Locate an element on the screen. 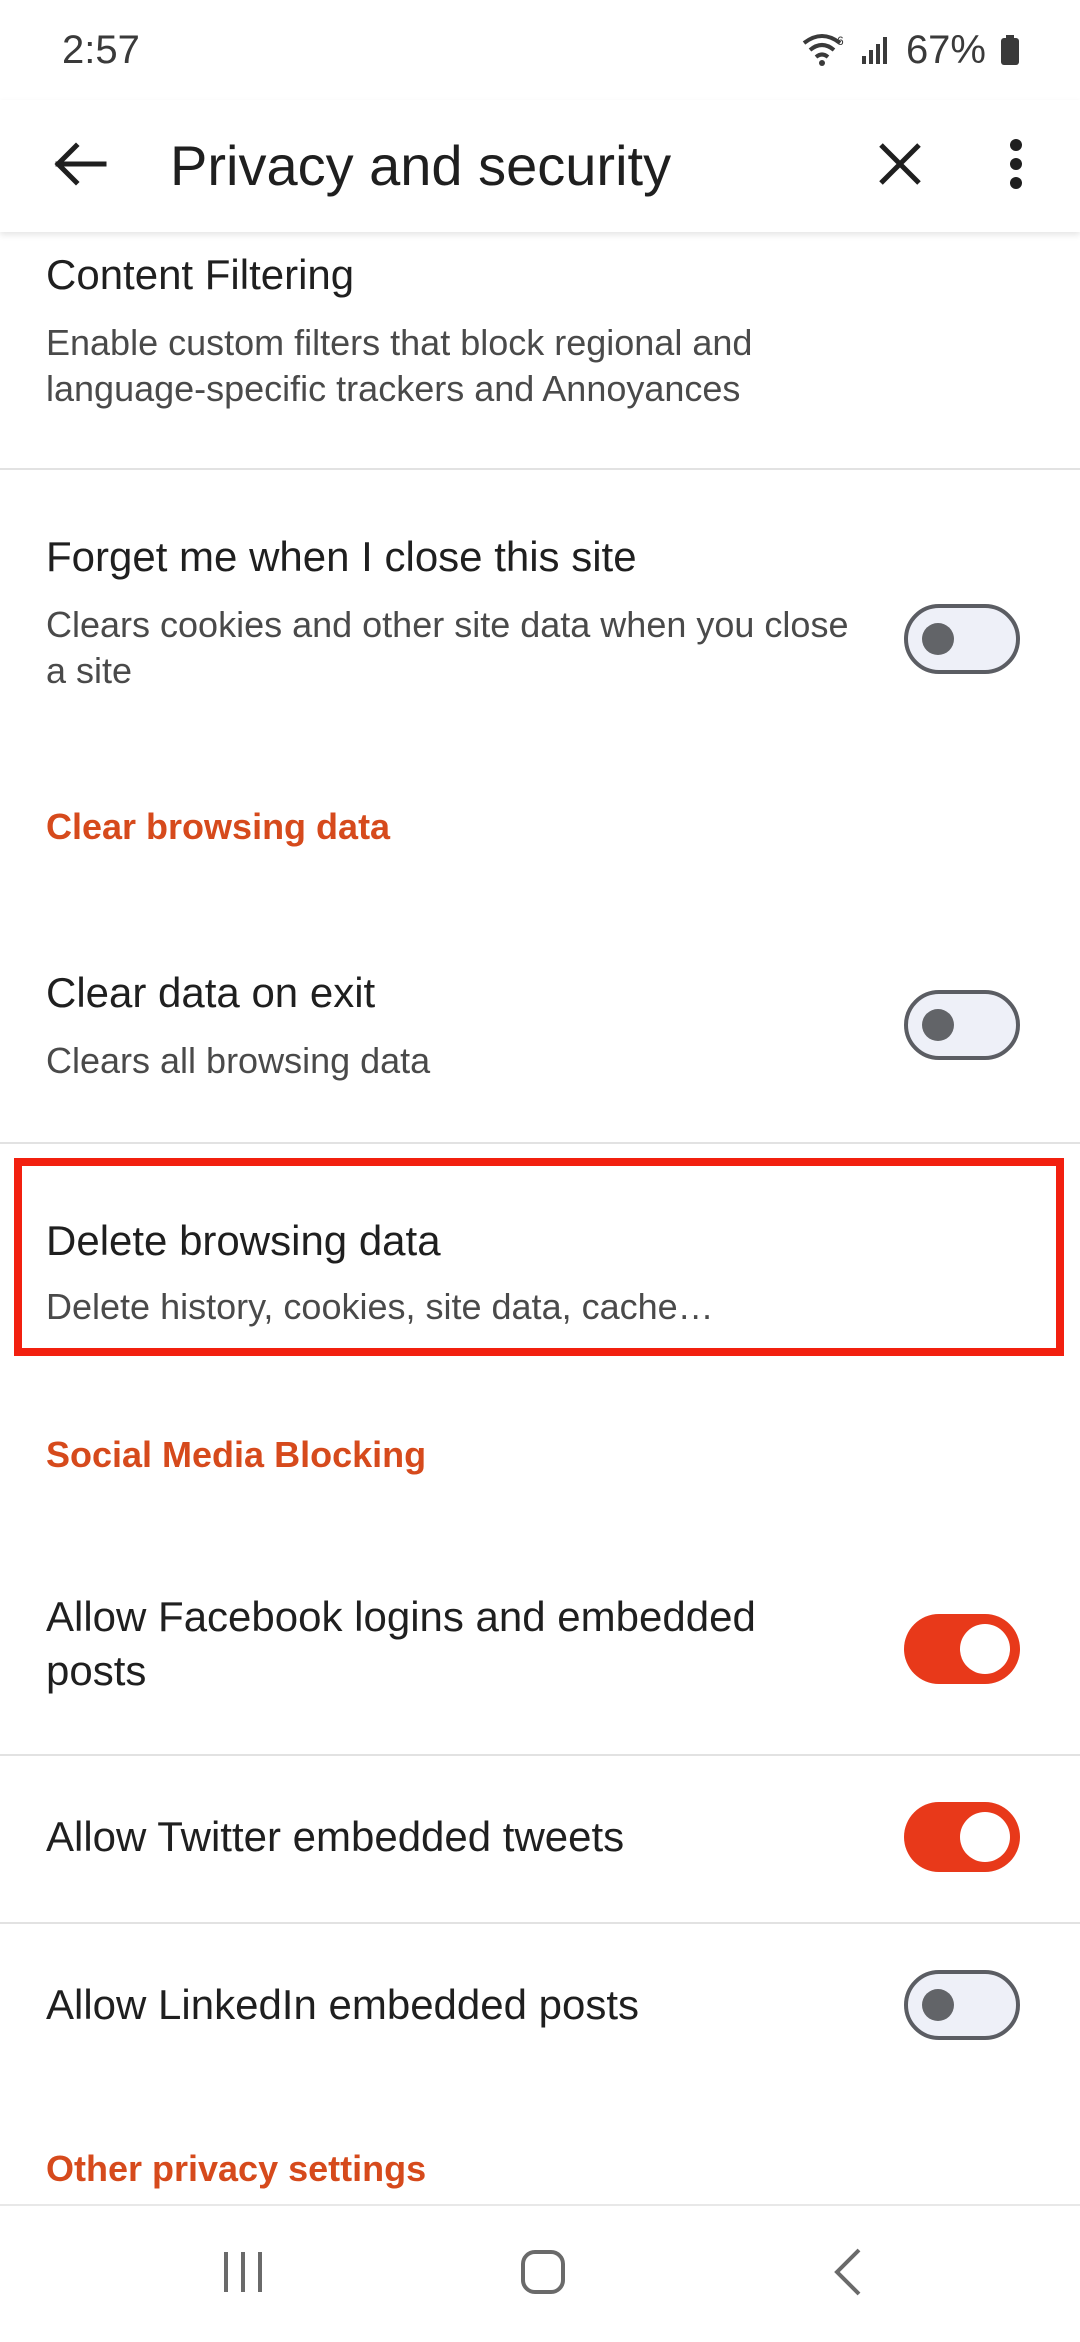  divider is located at coordinates (540, 1143).